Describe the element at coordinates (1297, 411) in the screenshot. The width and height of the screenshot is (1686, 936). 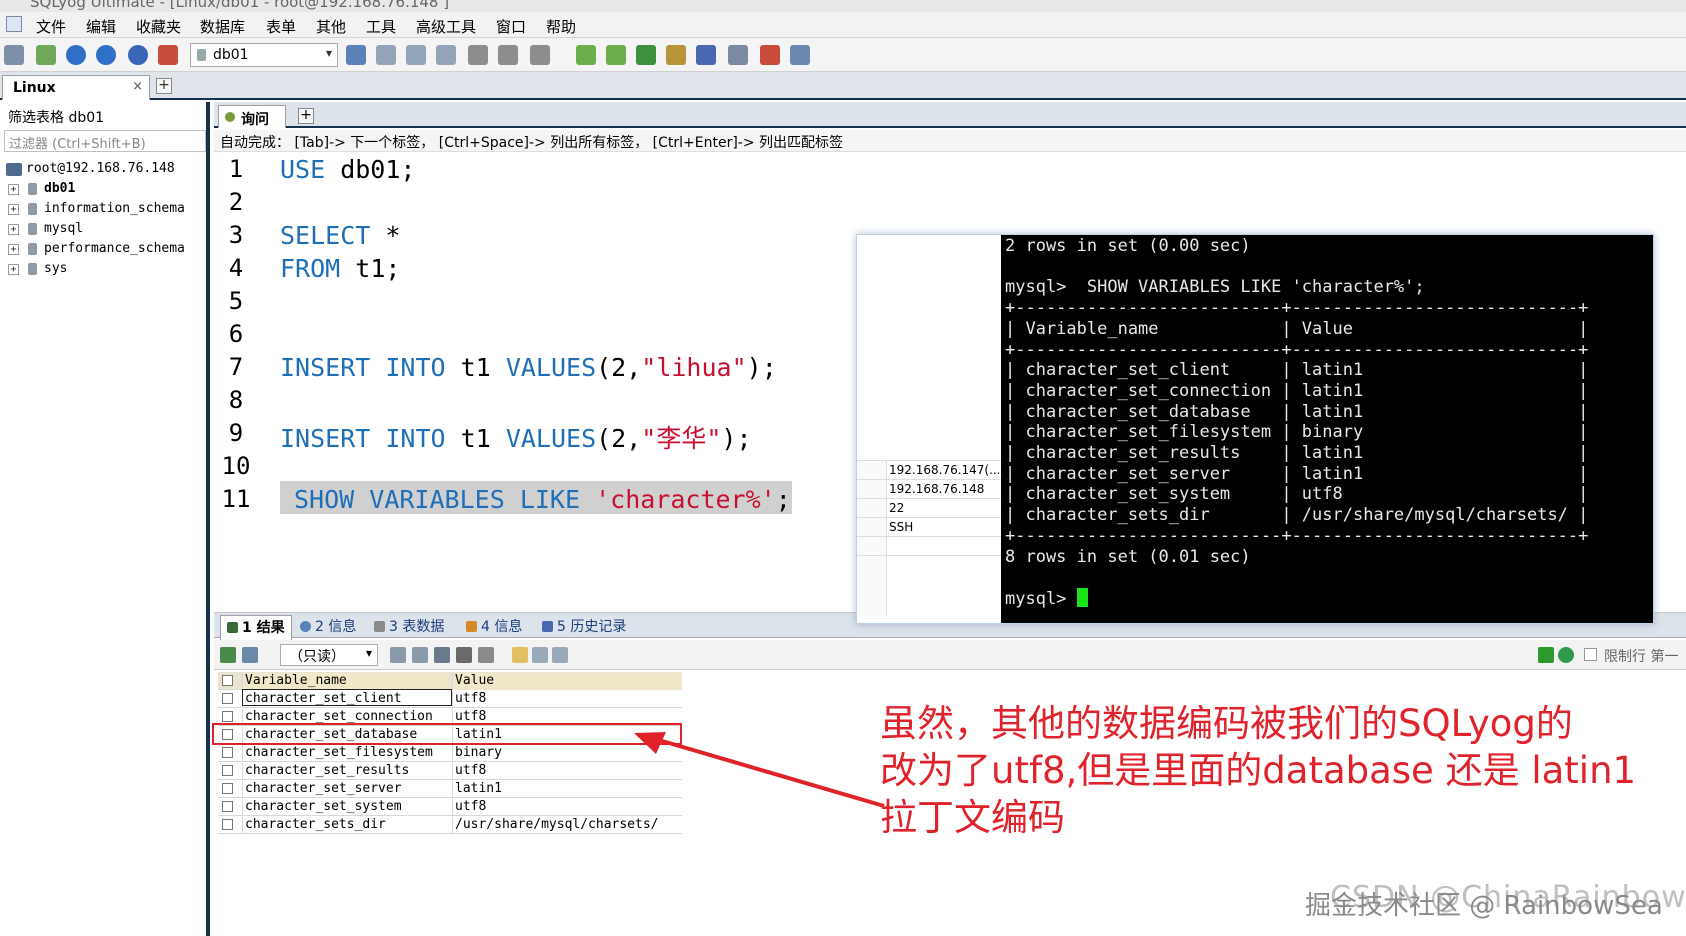
I see `terminal-line: | character_set_database | latin1 |` at that location.